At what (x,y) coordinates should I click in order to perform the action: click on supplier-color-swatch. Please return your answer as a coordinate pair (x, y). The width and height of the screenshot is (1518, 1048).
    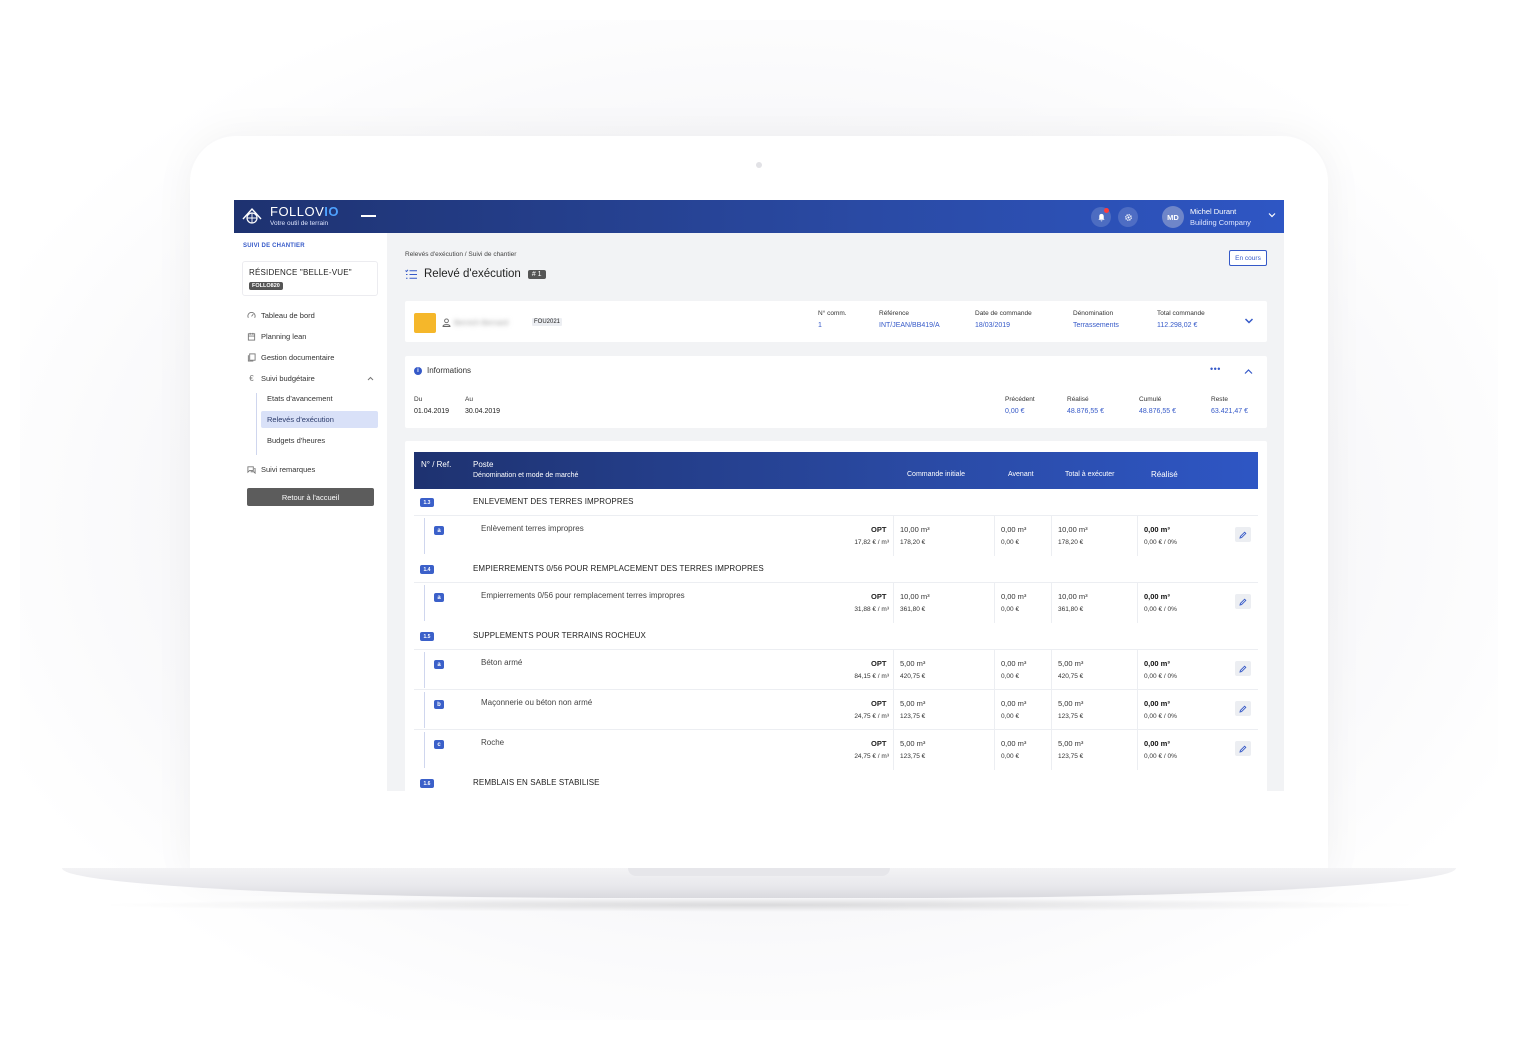
    Looking at the image, I should click on (425, 323).